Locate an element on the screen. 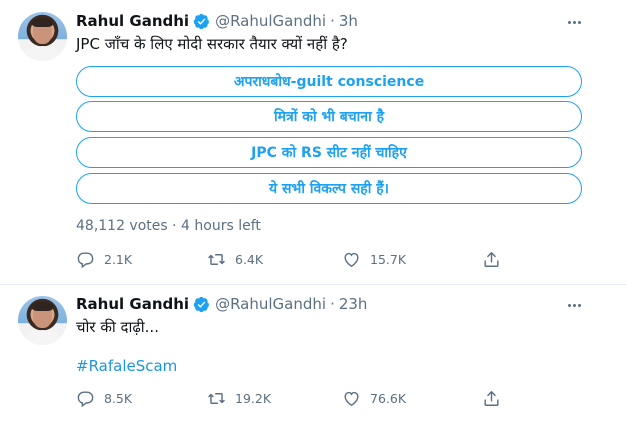 The image size is (626, 424). tweet-timestamp: 3h is located at coordinates (348, 21).